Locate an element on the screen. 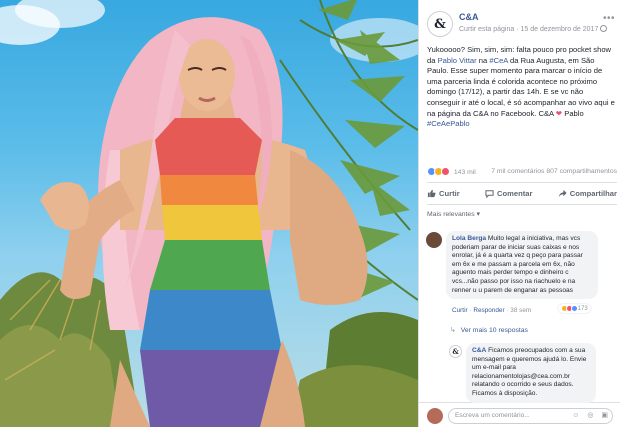 The height and width of the screenshot is (427, 620). comment-button-label: Comentar is located at coordinates (514, 193).